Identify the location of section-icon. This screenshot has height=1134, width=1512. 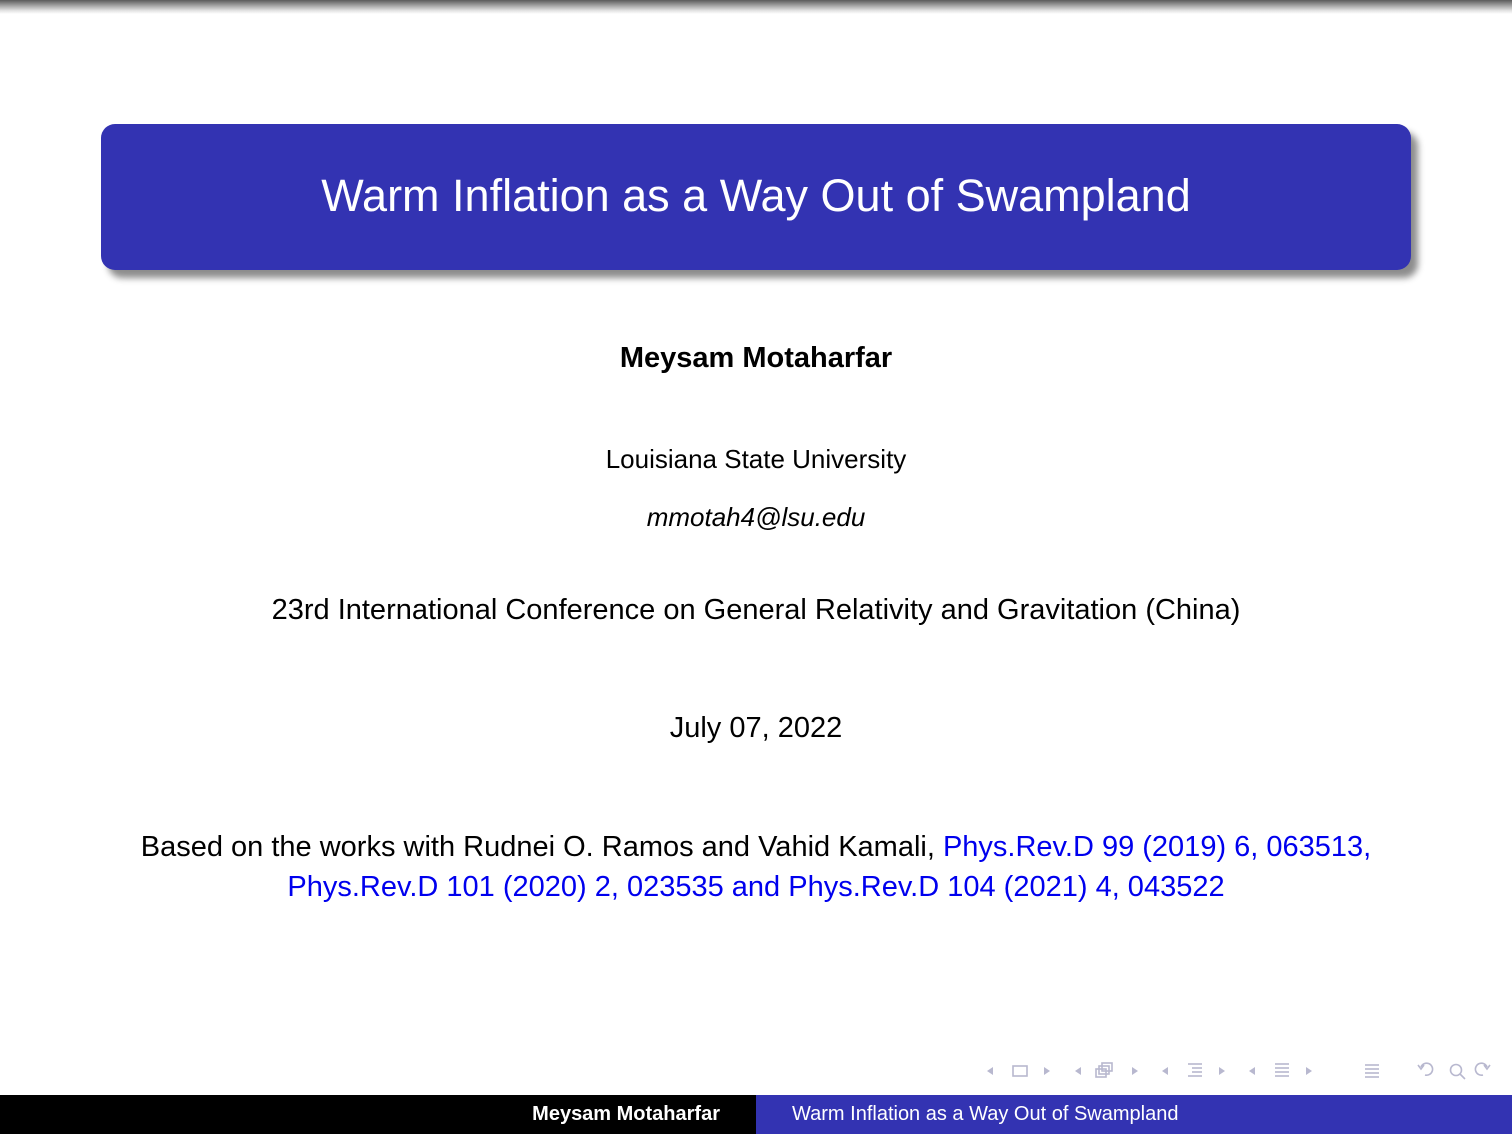
(1282, 1070).